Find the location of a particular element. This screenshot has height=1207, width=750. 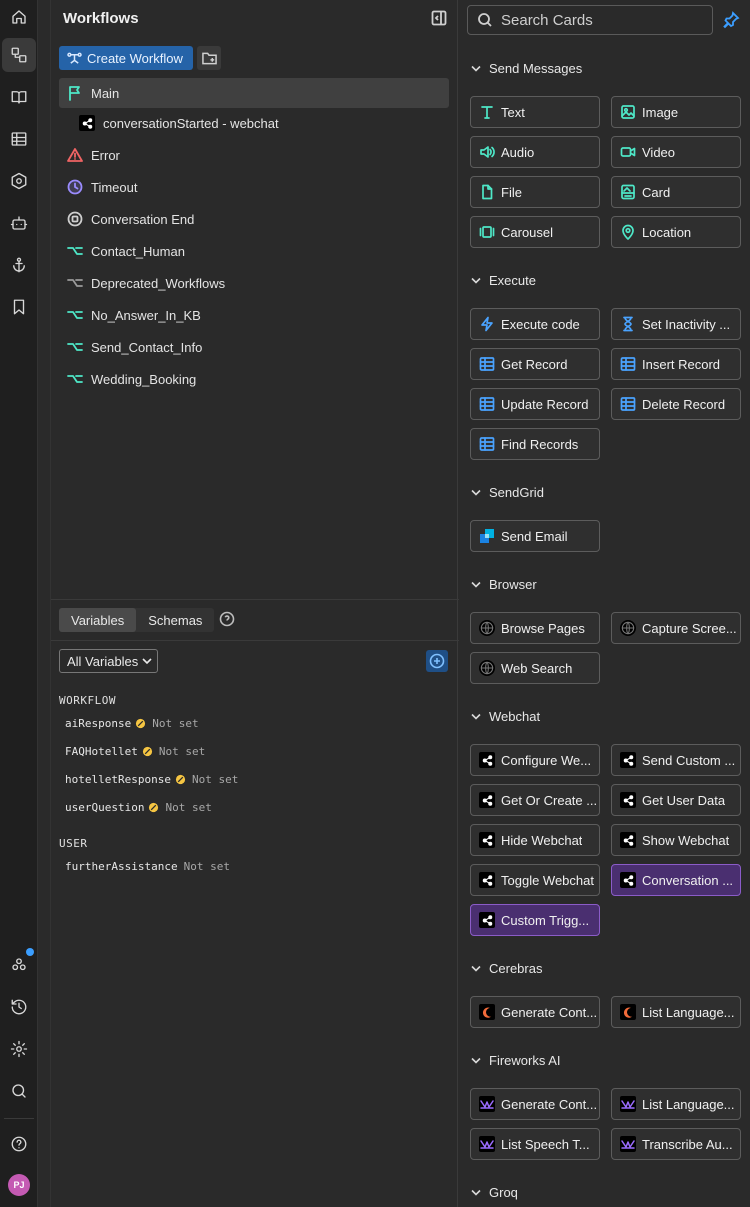

stop-circle-icon is located at coordinates (75, 219).